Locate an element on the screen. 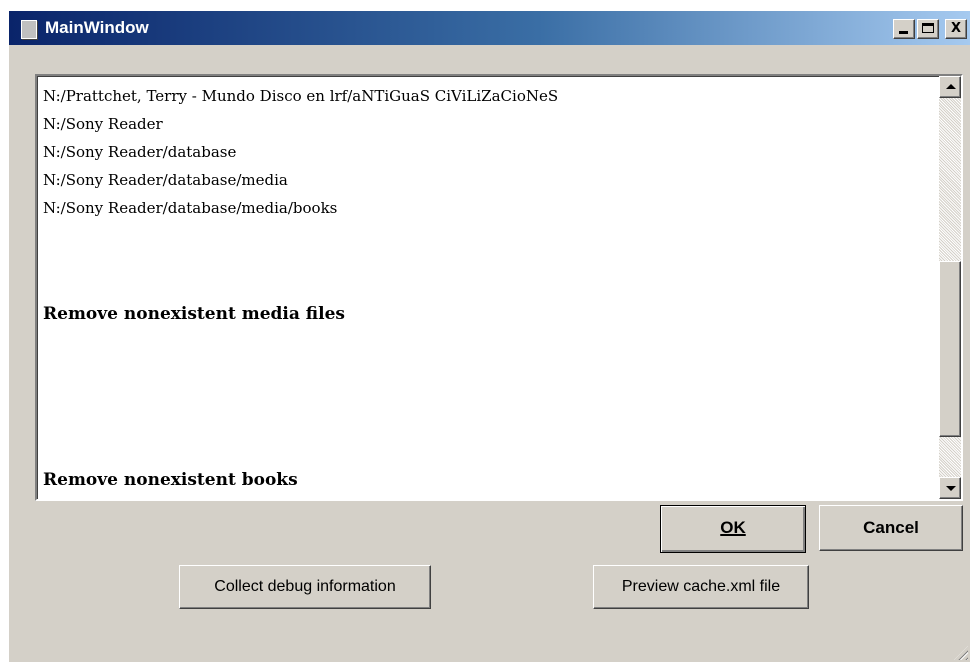 The image size is (970, 662). vertical-scrollbar is located at coordinates (950, 287).